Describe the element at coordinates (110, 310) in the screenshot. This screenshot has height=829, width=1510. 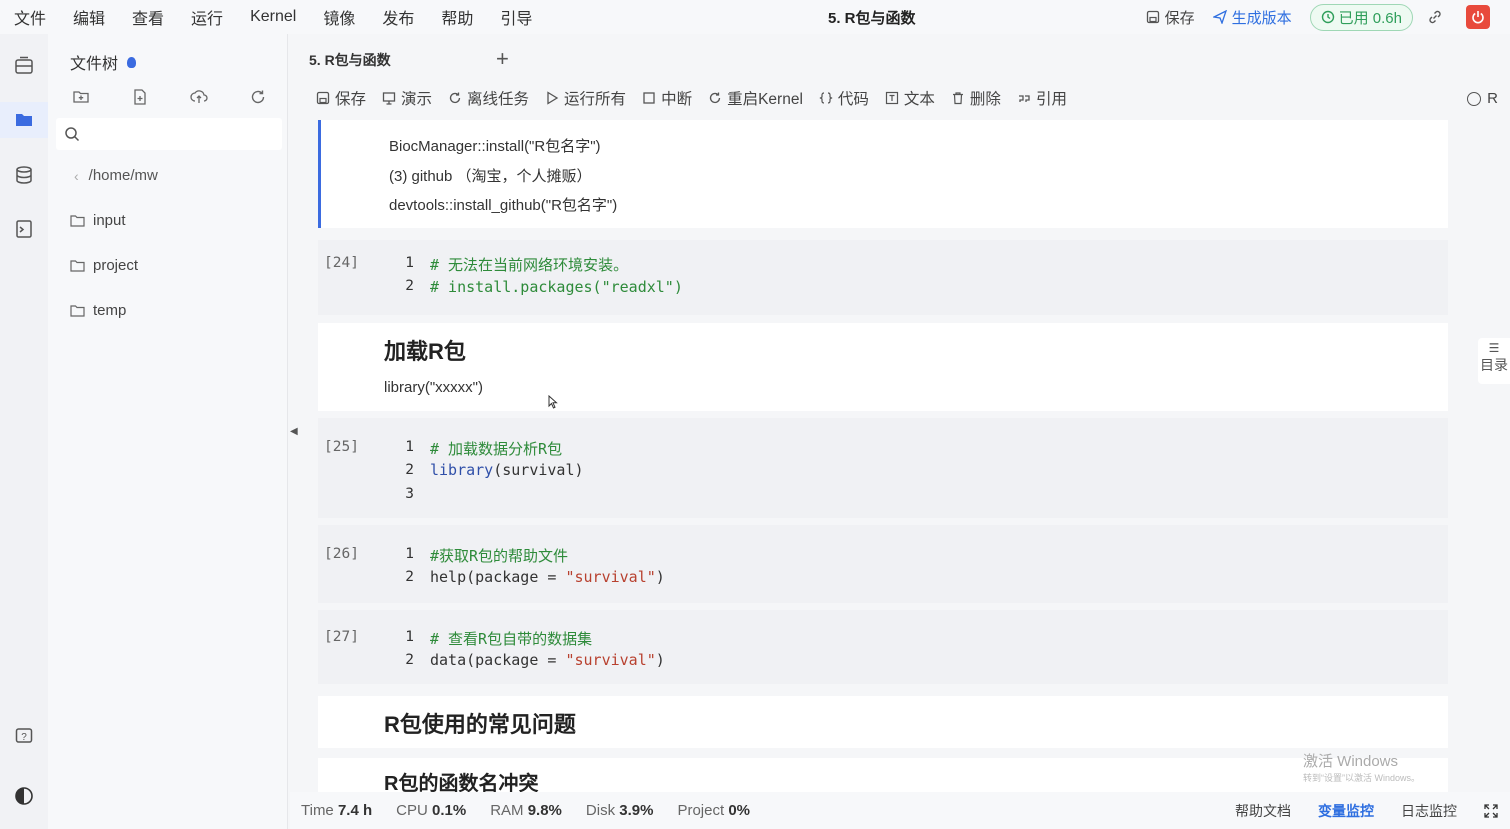
I see `folder-label: temp` at that location.